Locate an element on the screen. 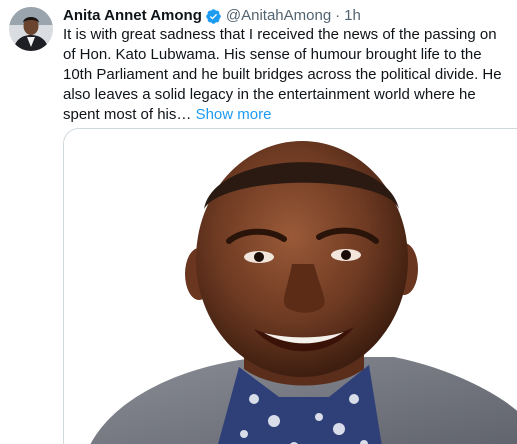  avatar-image is located at coordinates (31, 29).